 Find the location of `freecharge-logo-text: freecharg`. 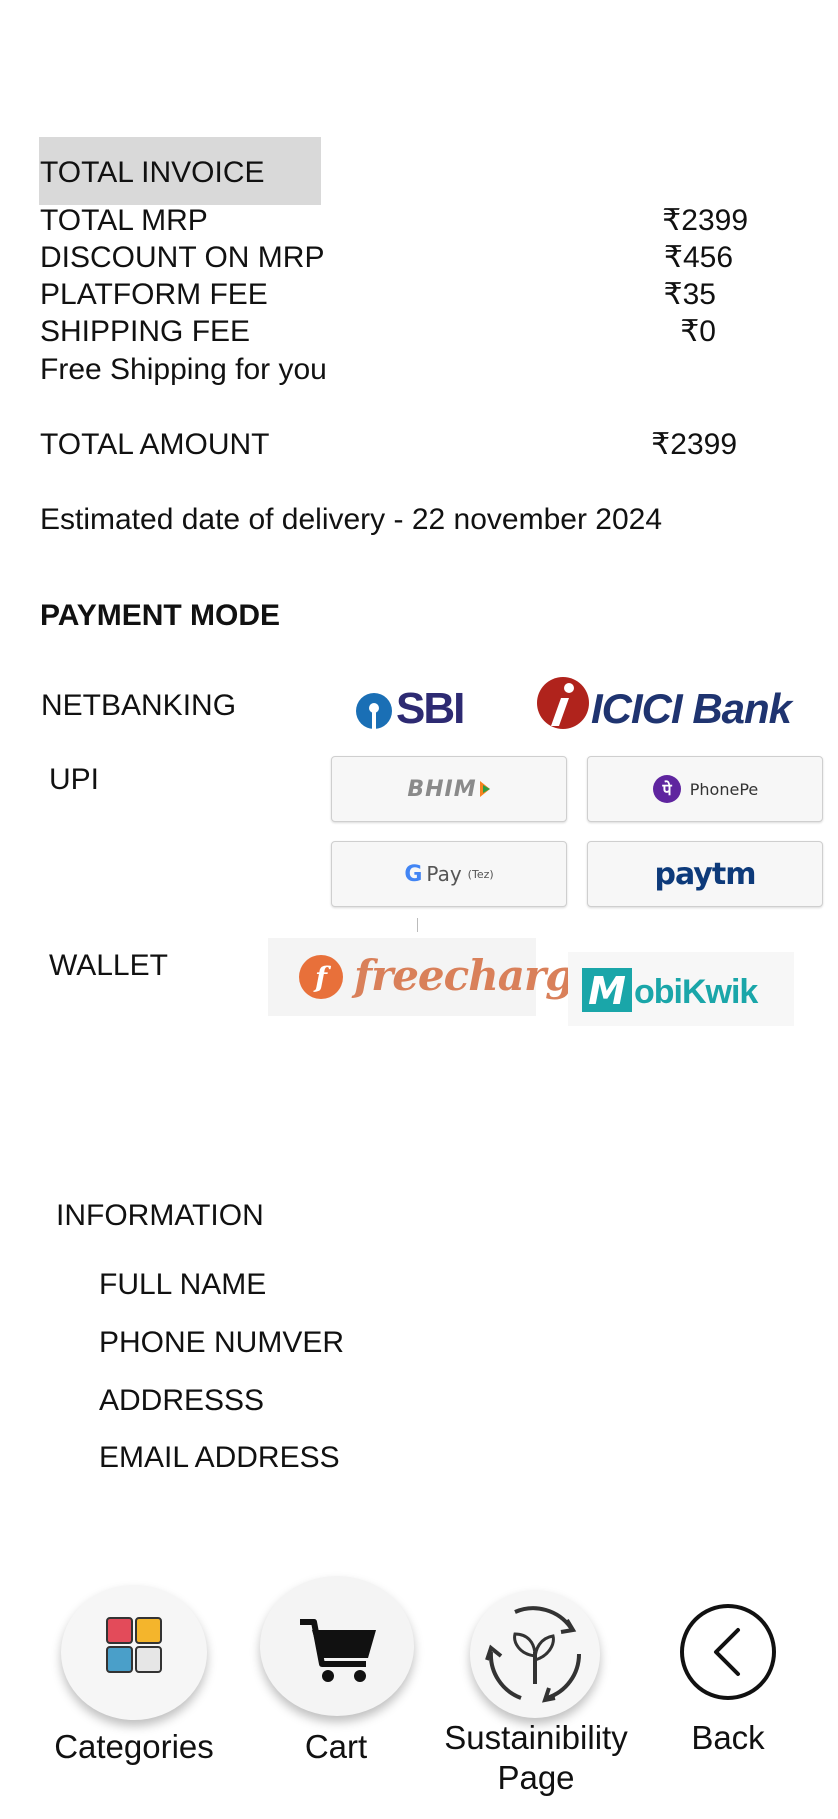

freecharge-logo-text: freecharg is located at coordinates (464, 975).